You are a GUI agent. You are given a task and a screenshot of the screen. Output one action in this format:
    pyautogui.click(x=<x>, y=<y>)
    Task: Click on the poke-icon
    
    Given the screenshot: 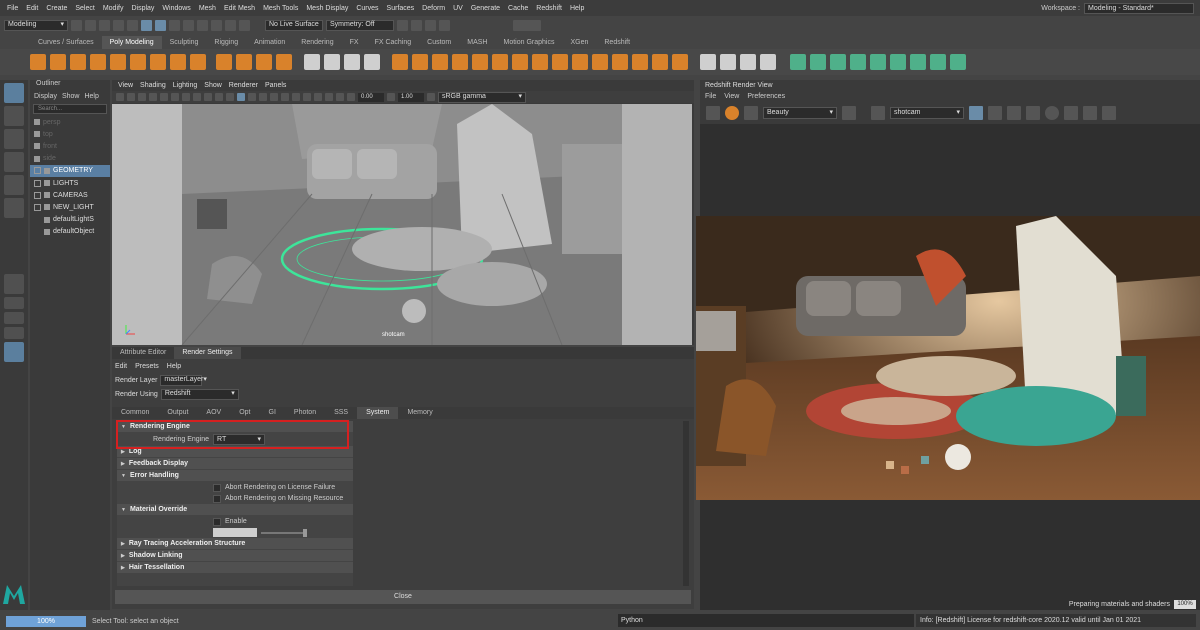 What is the action you would take?
    pyautogui.click(x=560, y=62)
    